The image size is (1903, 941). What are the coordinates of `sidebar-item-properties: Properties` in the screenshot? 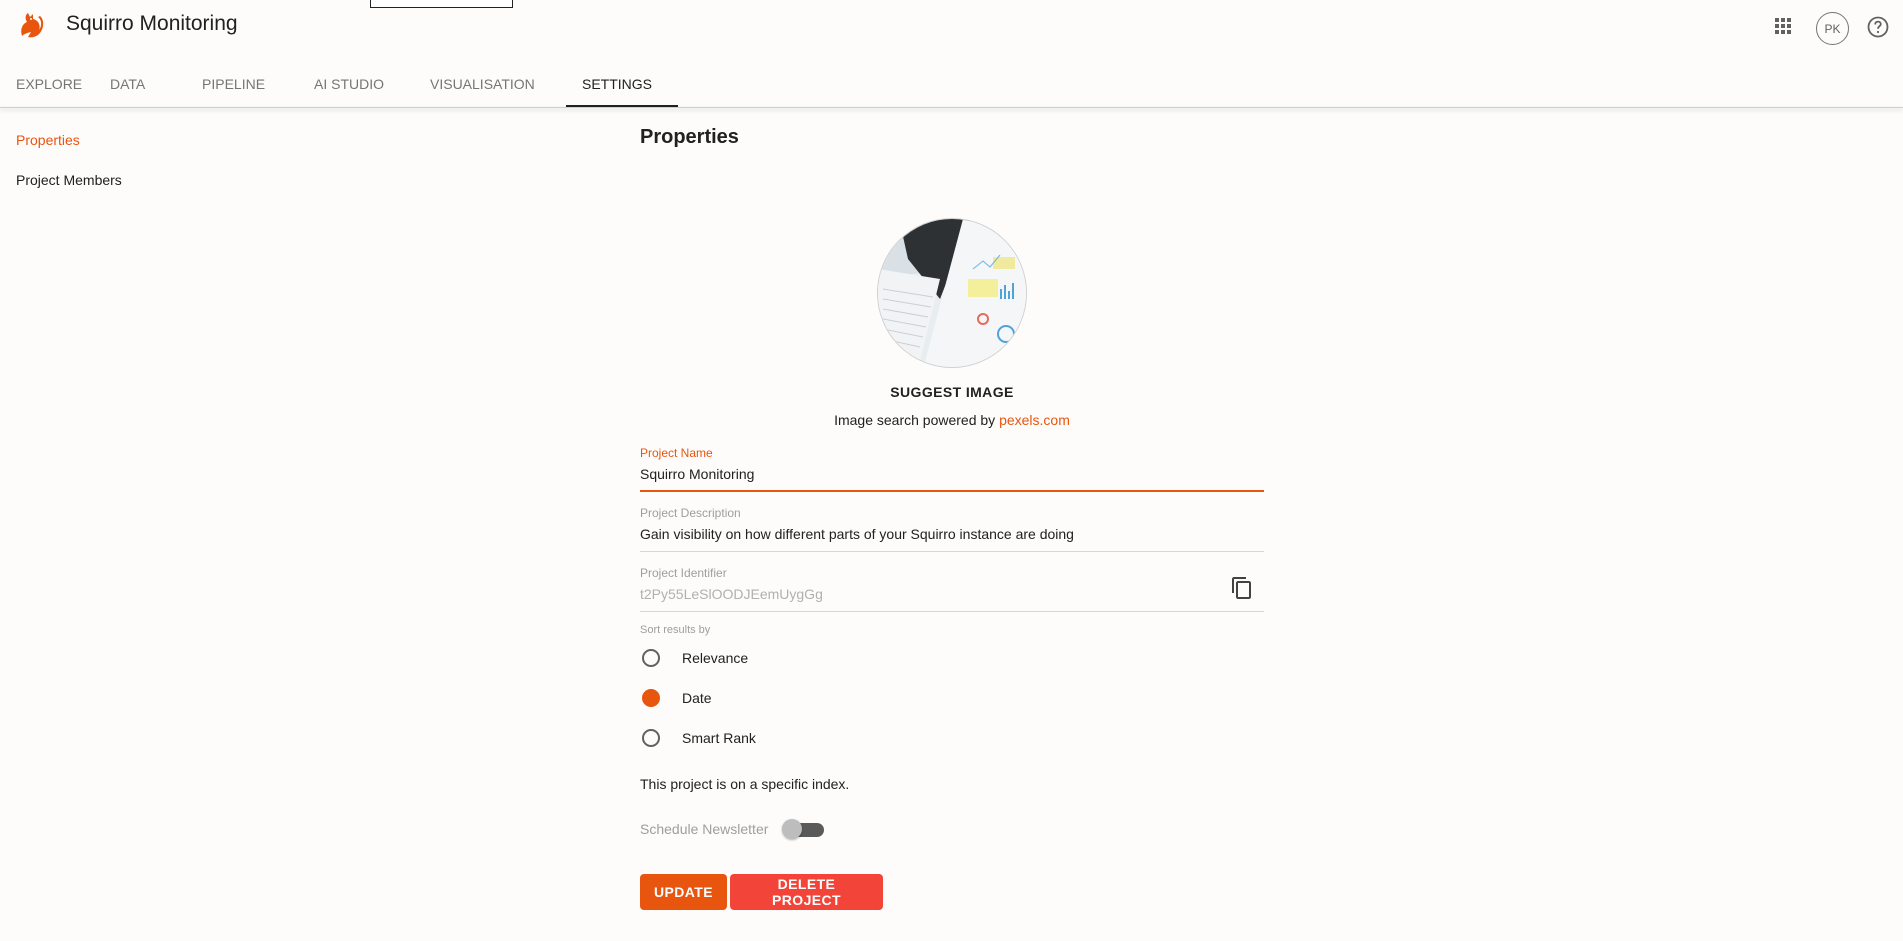 It's located at (69, 142).